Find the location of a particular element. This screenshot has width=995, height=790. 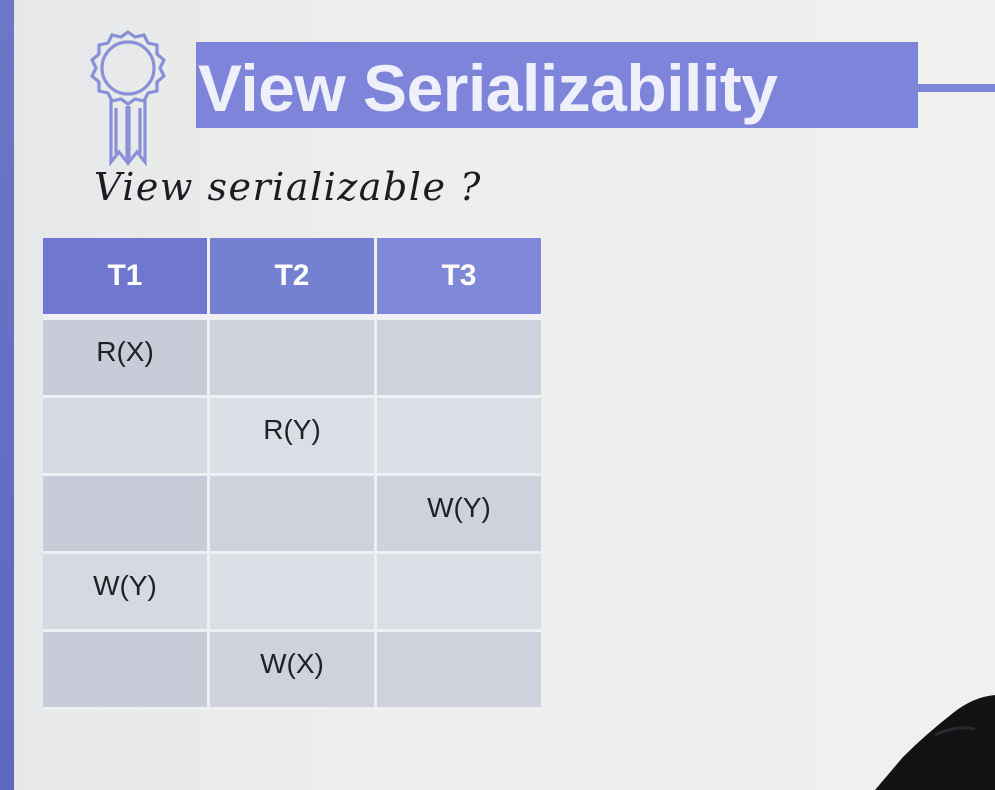

table-header-row: T1 T2 T3 is located at coordinates (292, 279).